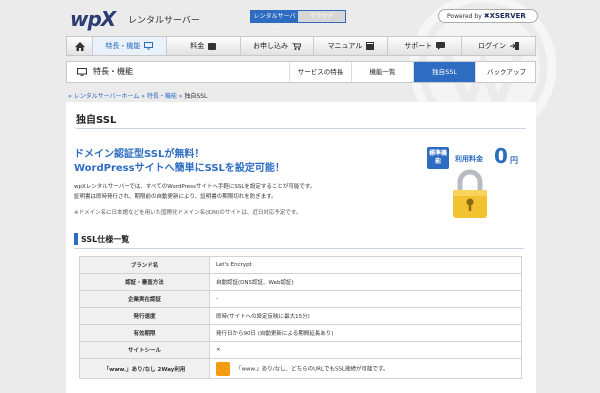 The height and width of the screenshot is (393, 600). What do you see at coordinates (107, 96) in the screenshot?
I see `breadcrumb-home: レンタルサーバーホーム` at bounding box center [107, 96].